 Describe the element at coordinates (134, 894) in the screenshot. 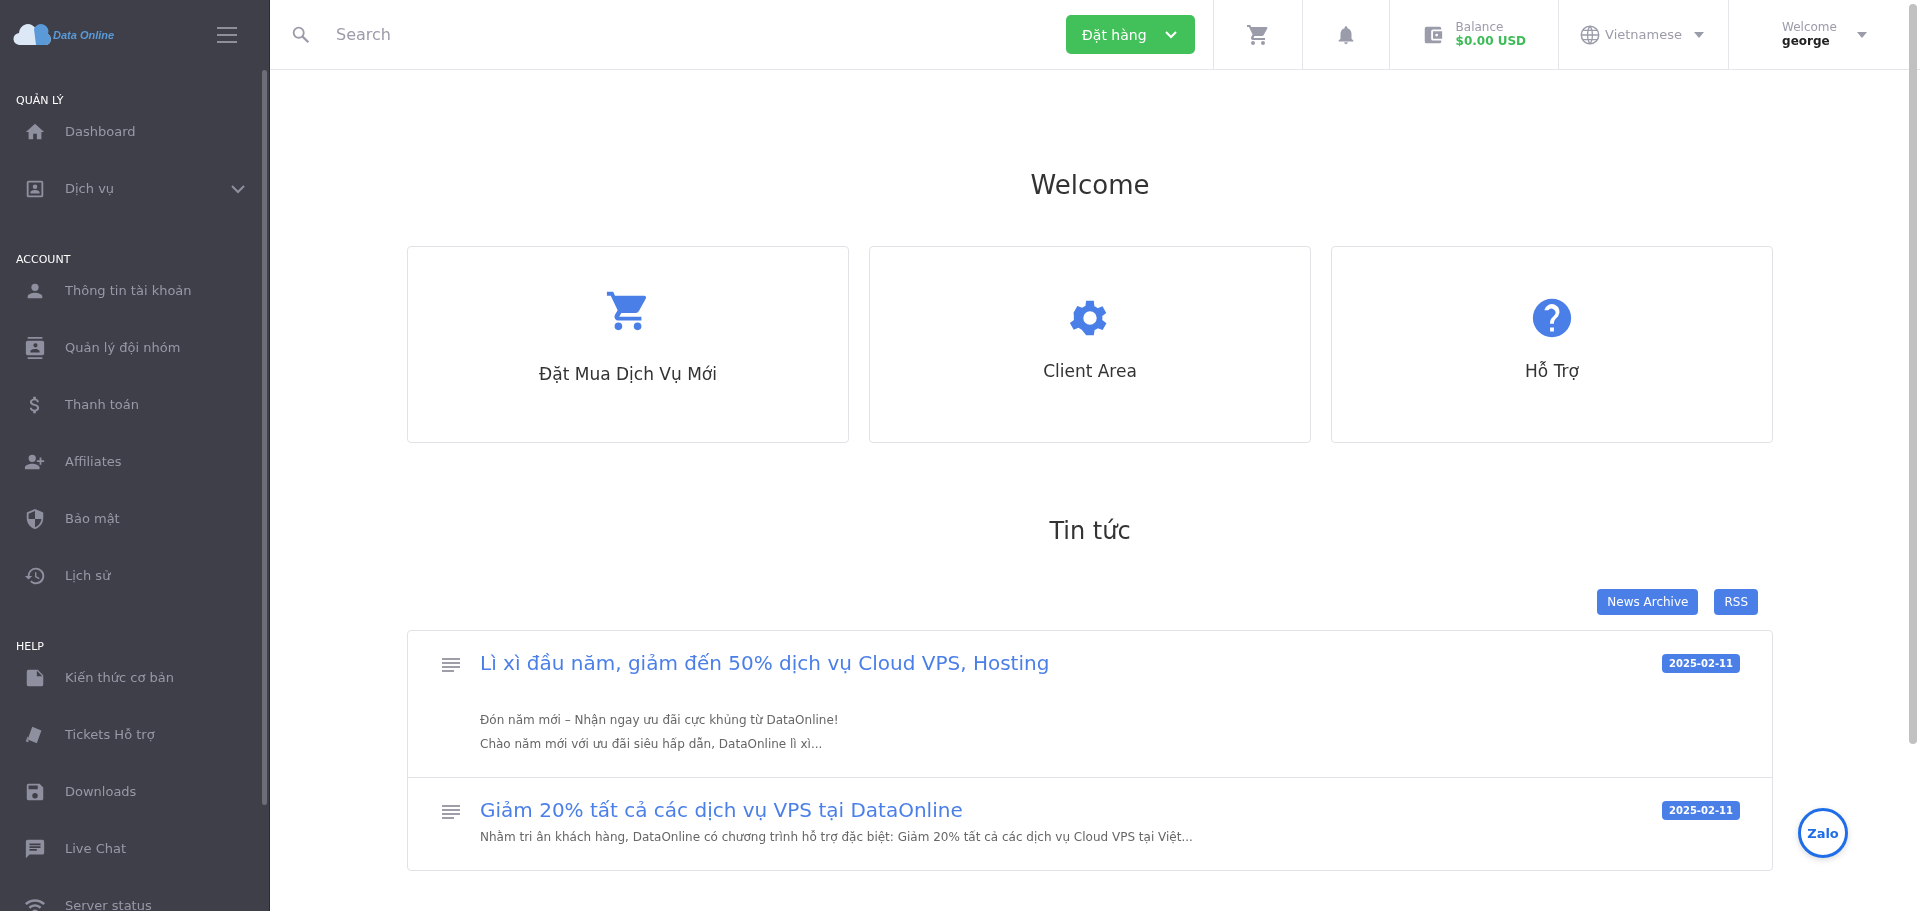

I see `sidebar-item: Server status` at that location.